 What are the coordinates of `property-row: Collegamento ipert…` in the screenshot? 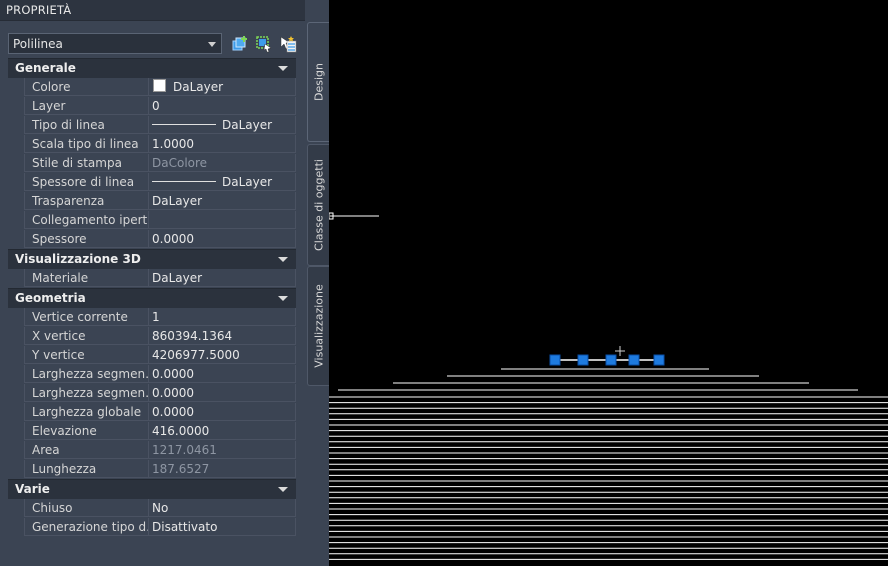 It's located at (152, 220).